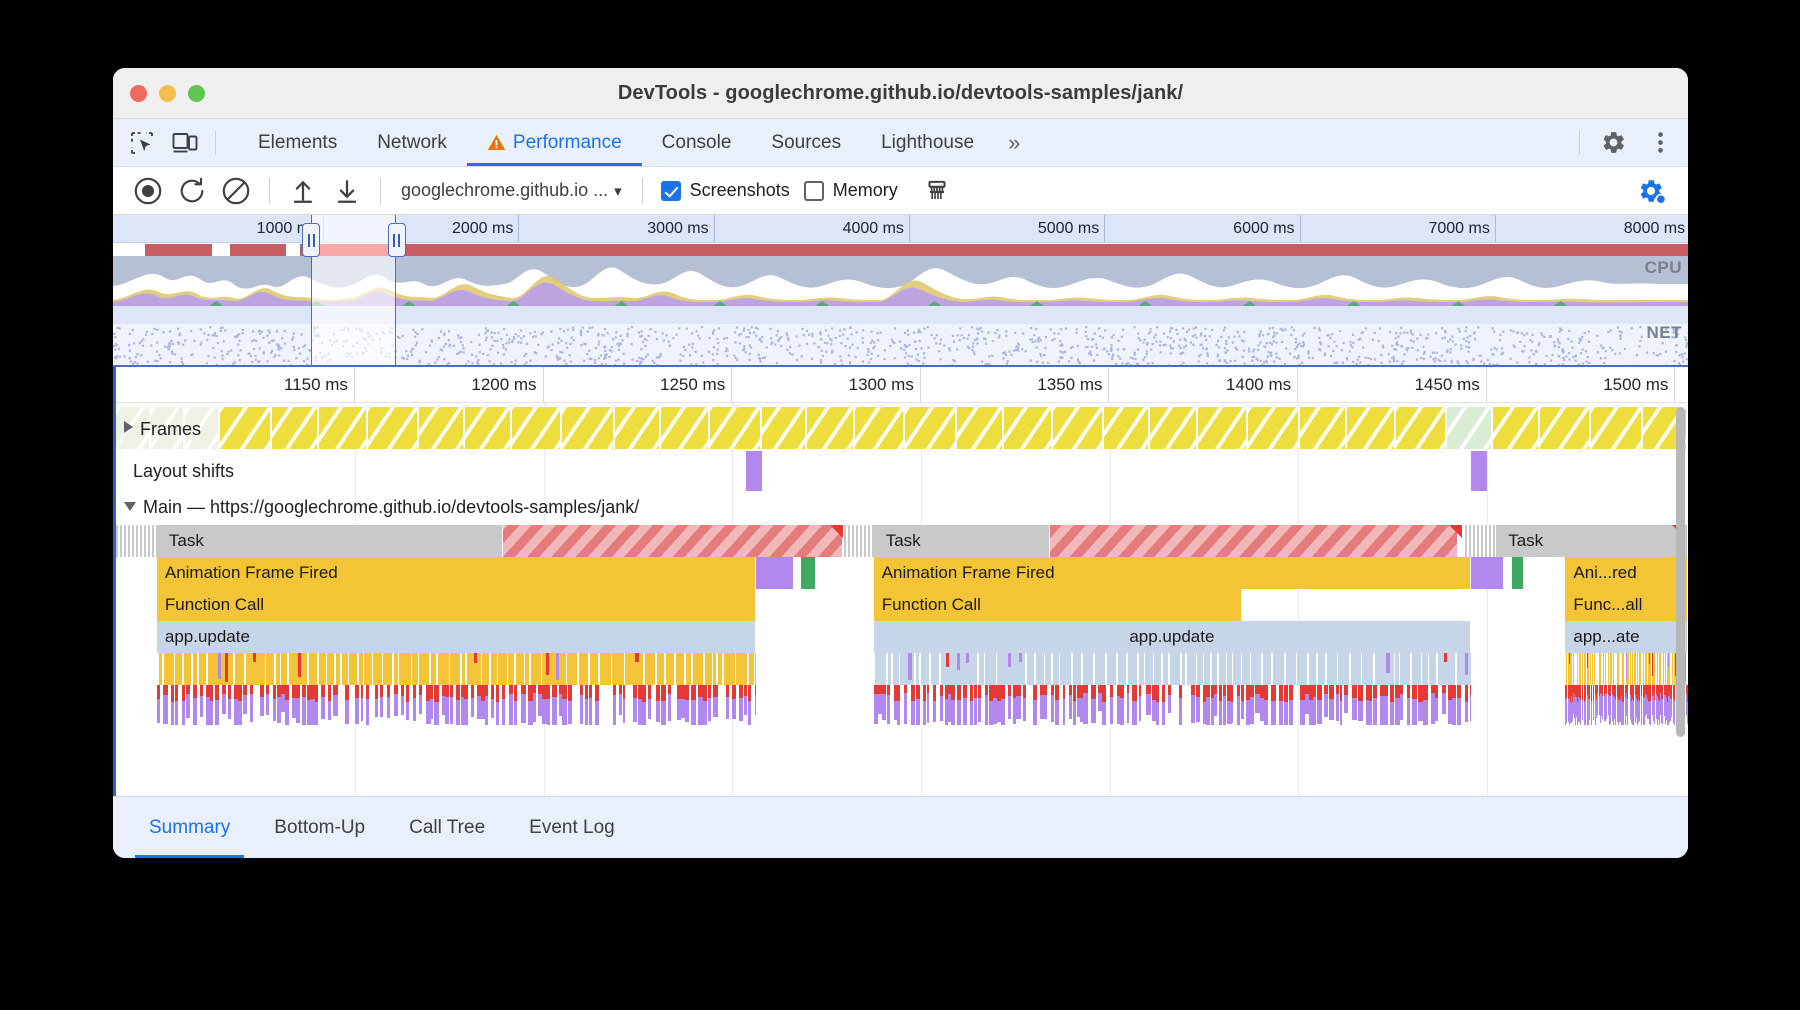 The width and height of the screenshot is (1800, 1010). I want to click on tab-summary: Summary, so click(189, 827).